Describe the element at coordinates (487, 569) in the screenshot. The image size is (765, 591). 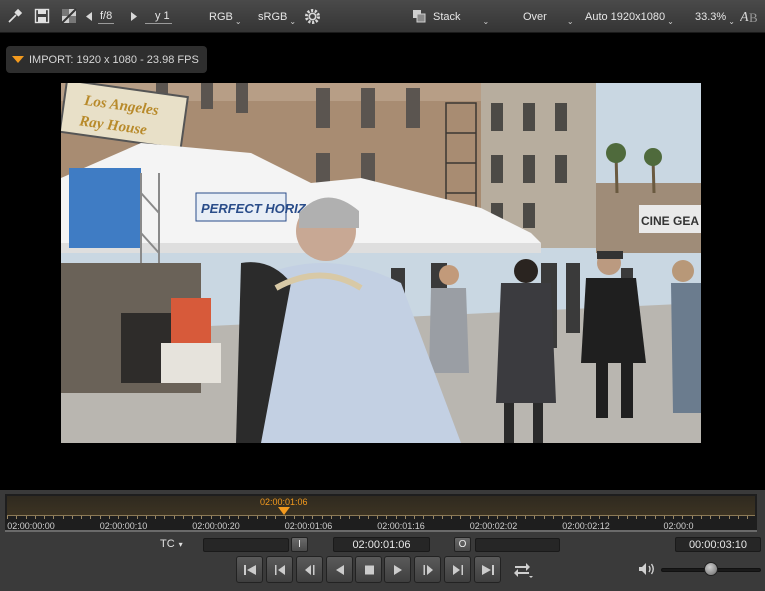
I see `go-to-end-button` at that location.